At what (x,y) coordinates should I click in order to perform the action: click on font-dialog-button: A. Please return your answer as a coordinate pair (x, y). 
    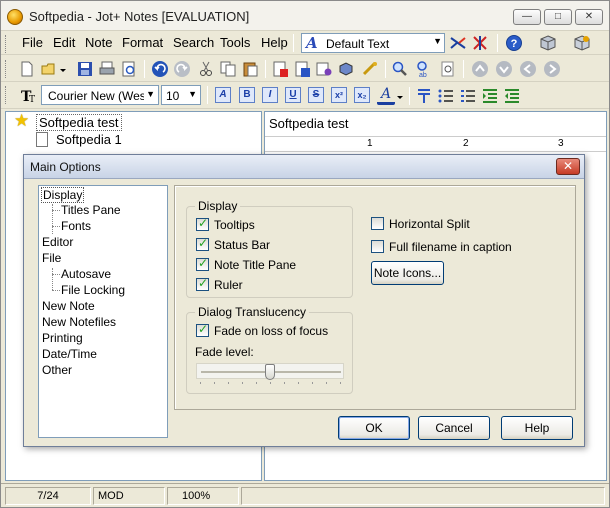
    Looking at the image, I should click on (223, 95).